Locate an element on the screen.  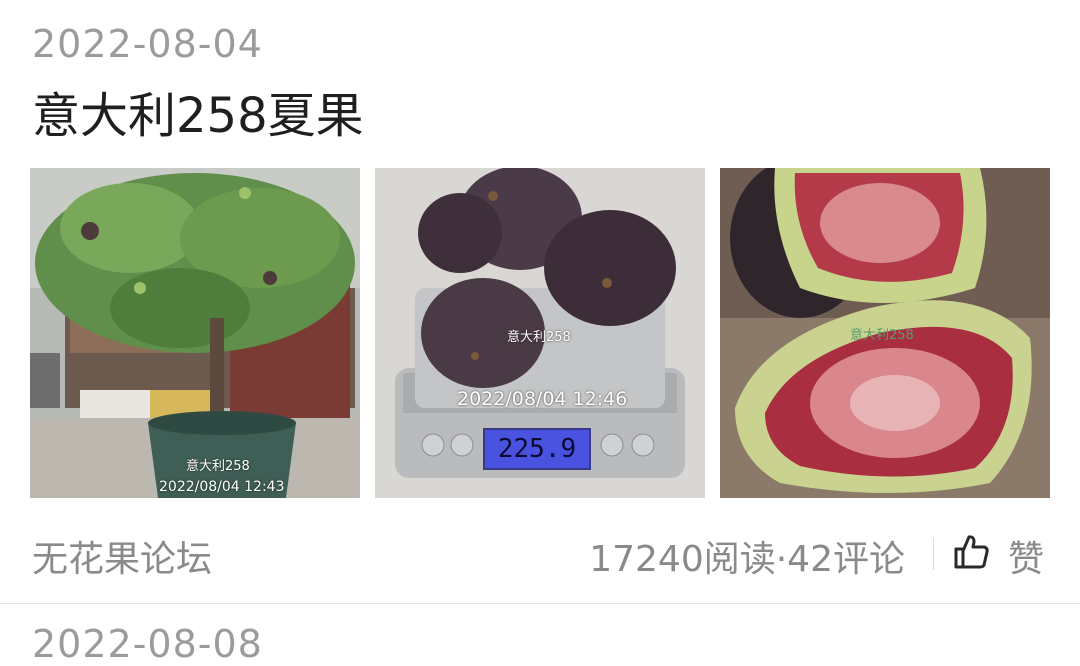
photo-timestamp: 2022/08/04 12:43 is located at coordinates (222, 487).